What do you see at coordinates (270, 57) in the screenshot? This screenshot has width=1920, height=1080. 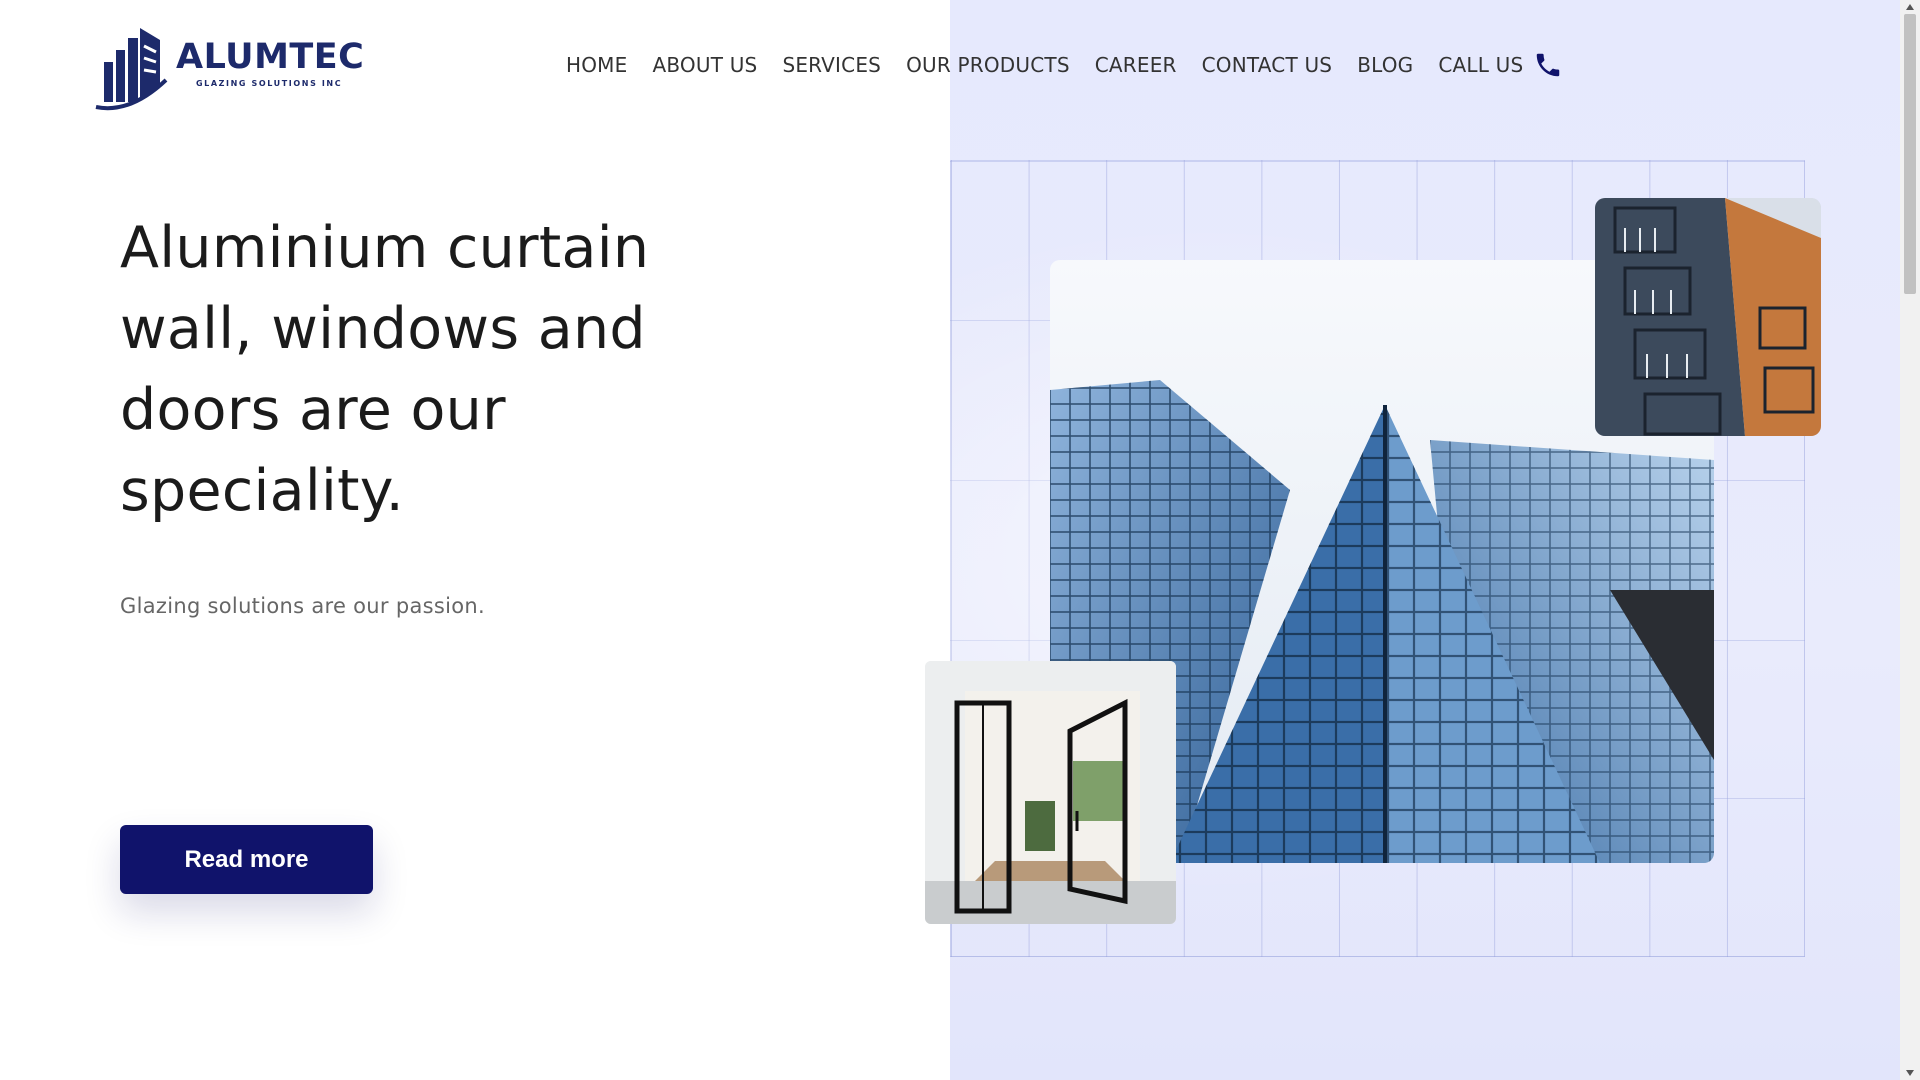 I see `brand-name: ALUMTEC` at bounding box center [270, 57].